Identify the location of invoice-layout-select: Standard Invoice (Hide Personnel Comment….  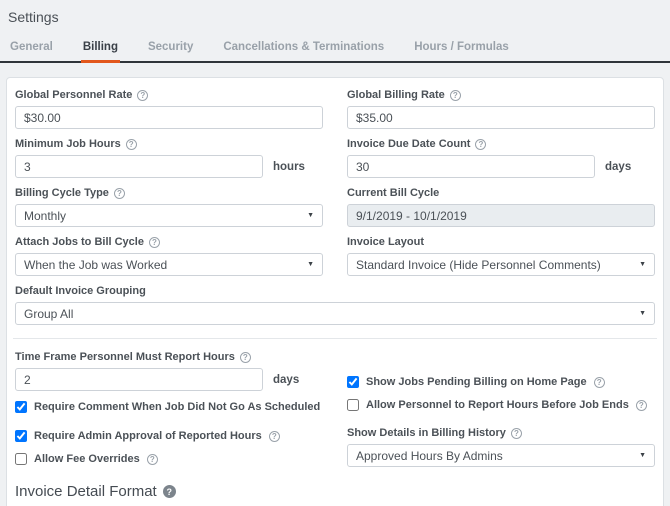
(501, 264).